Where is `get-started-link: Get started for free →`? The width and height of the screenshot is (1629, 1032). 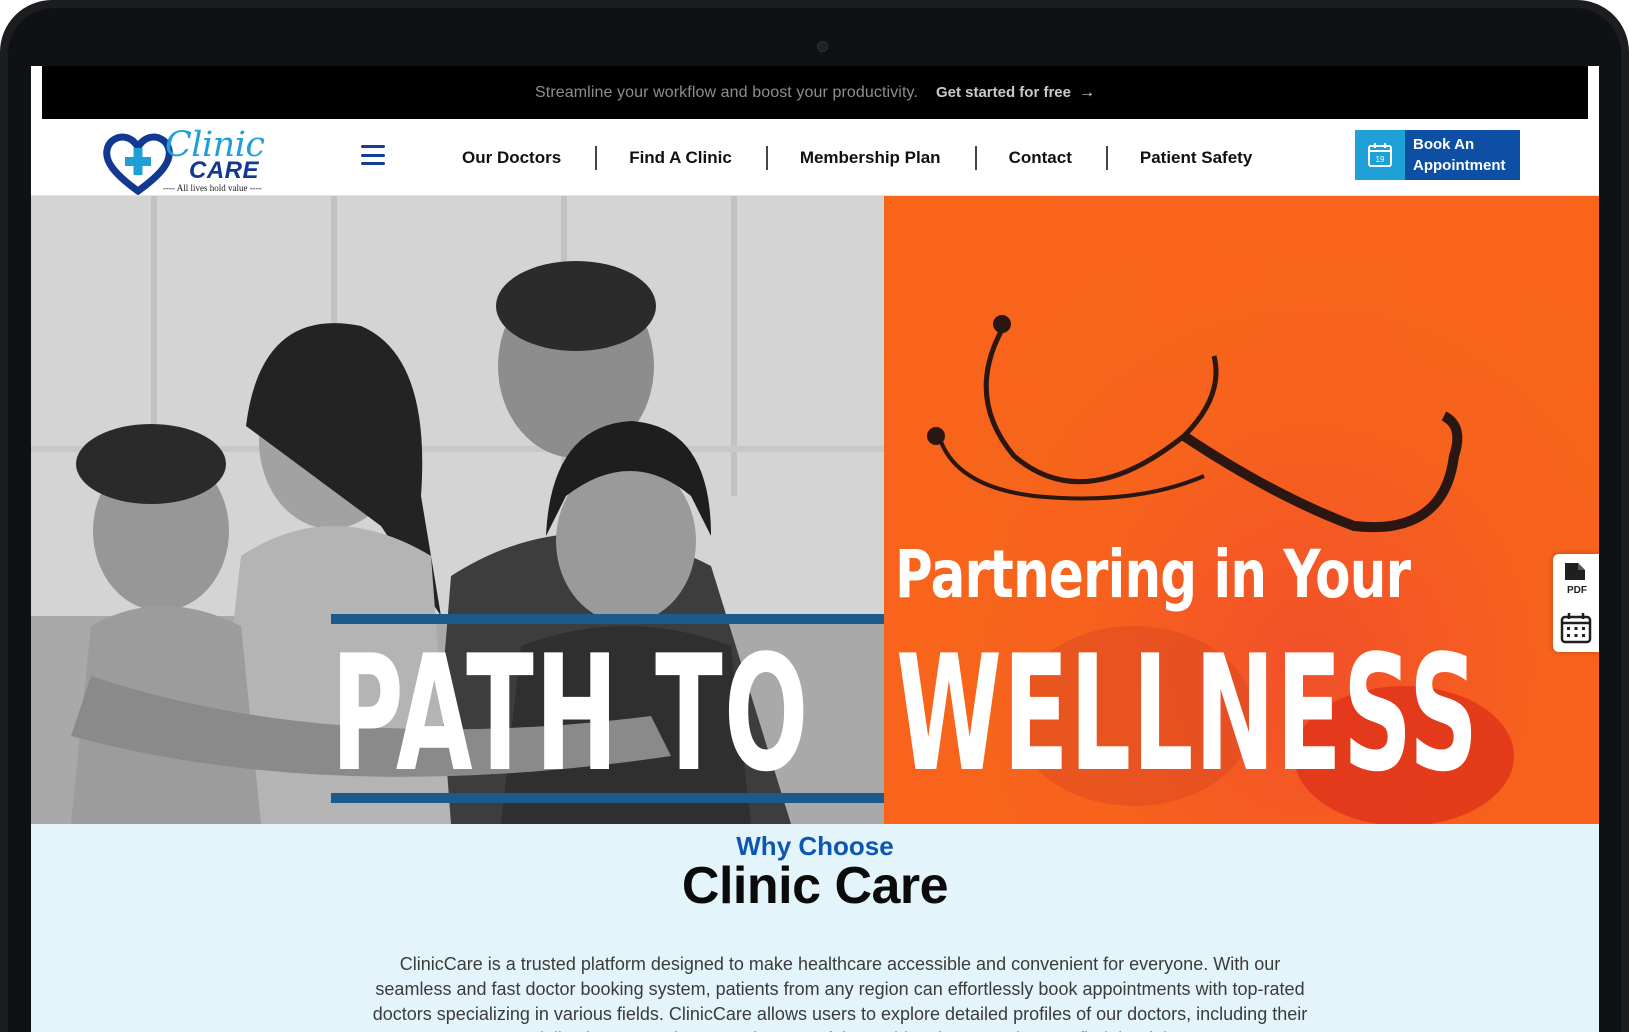
get-started-link: Get started for free → is located at coordinates (1015, 93).